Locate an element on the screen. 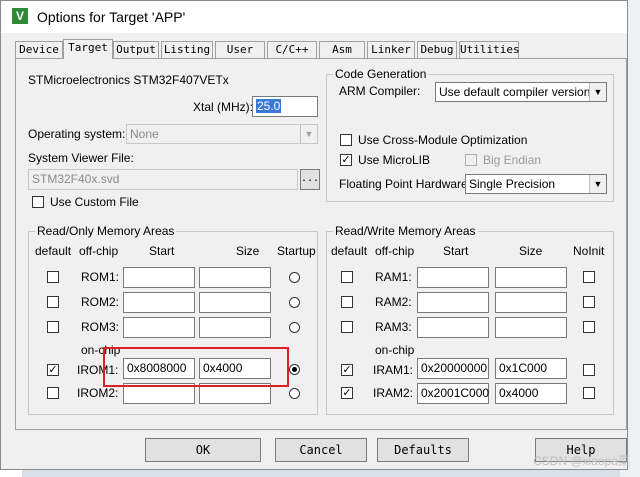  dialog-title: Options for Target 'APP' is located at coordinates (111, 17).